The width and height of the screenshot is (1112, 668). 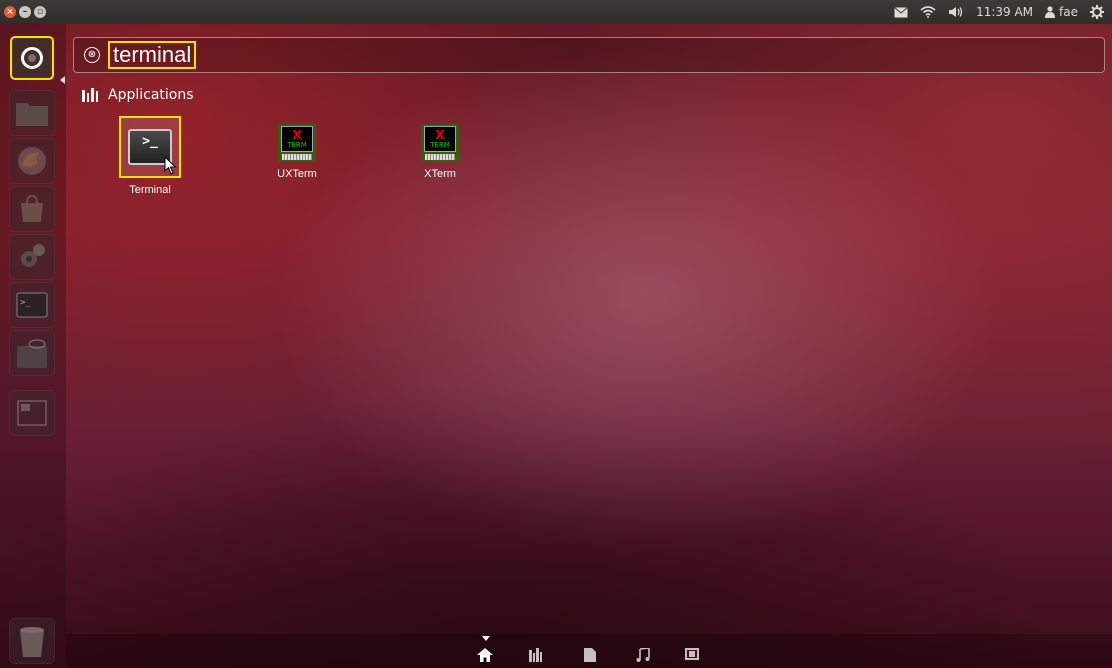 I want to click on folder-icon, so click(x=32, y=114).